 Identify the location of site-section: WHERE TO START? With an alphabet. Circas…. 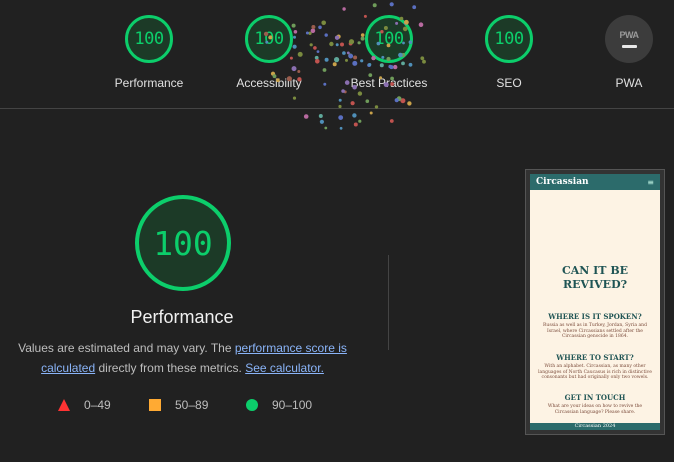
(595, 367).